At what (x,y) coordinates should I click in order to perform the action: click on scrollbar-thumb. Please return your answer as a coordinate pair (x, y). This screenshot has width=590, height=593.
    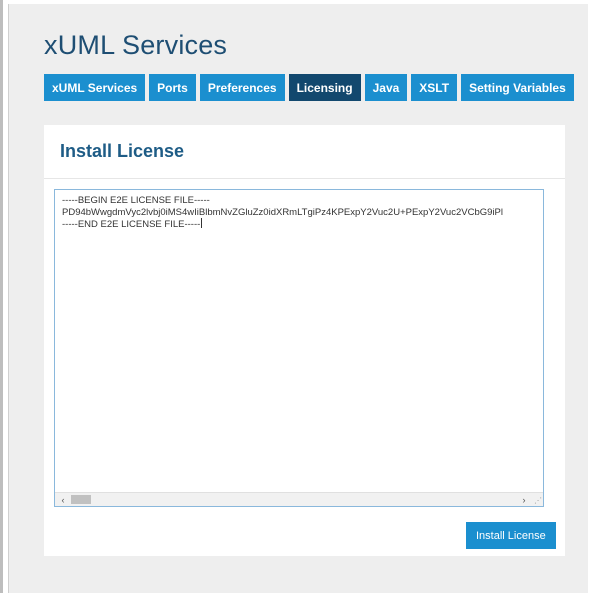
    Looking at the image, I should click on (81, 499).